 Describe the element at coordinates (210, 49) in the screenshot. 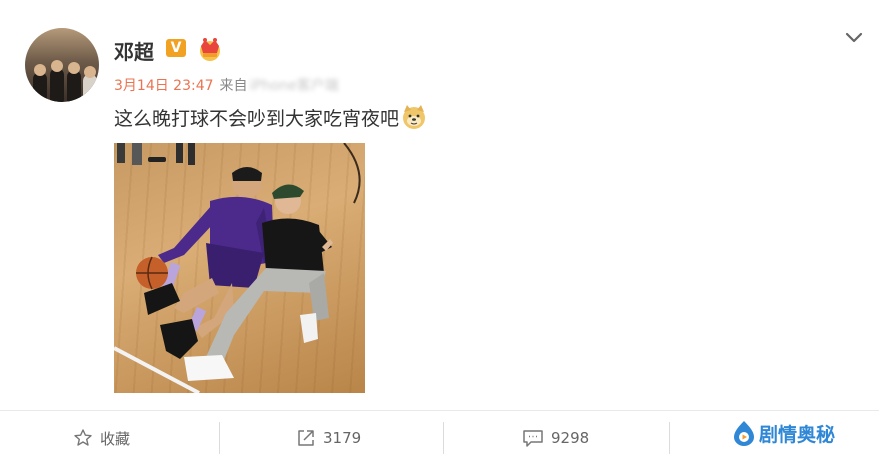

I see `crown-member-icon` at that location.